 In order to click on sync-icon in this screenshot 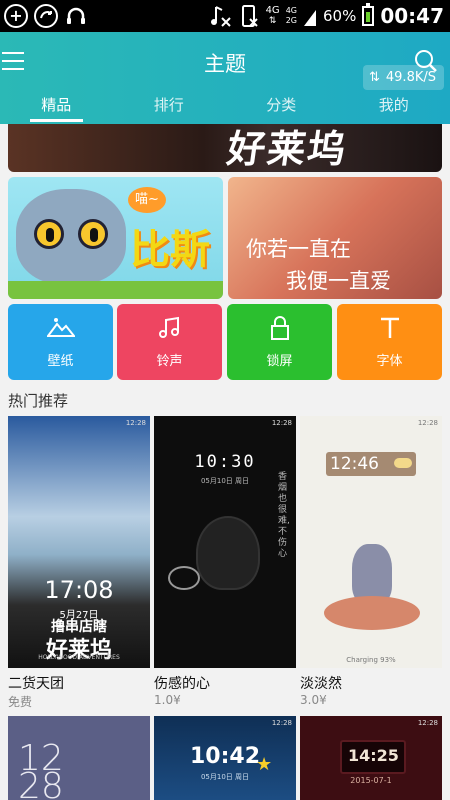, I will do `click(46, 16)`.